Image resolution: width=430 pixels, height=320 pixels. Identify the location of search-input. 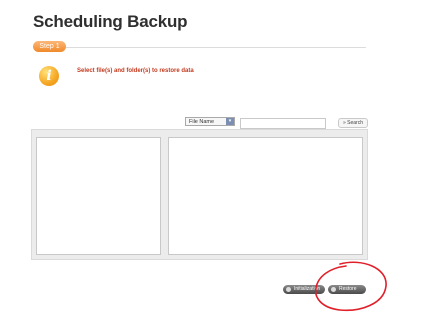
(283, 123).